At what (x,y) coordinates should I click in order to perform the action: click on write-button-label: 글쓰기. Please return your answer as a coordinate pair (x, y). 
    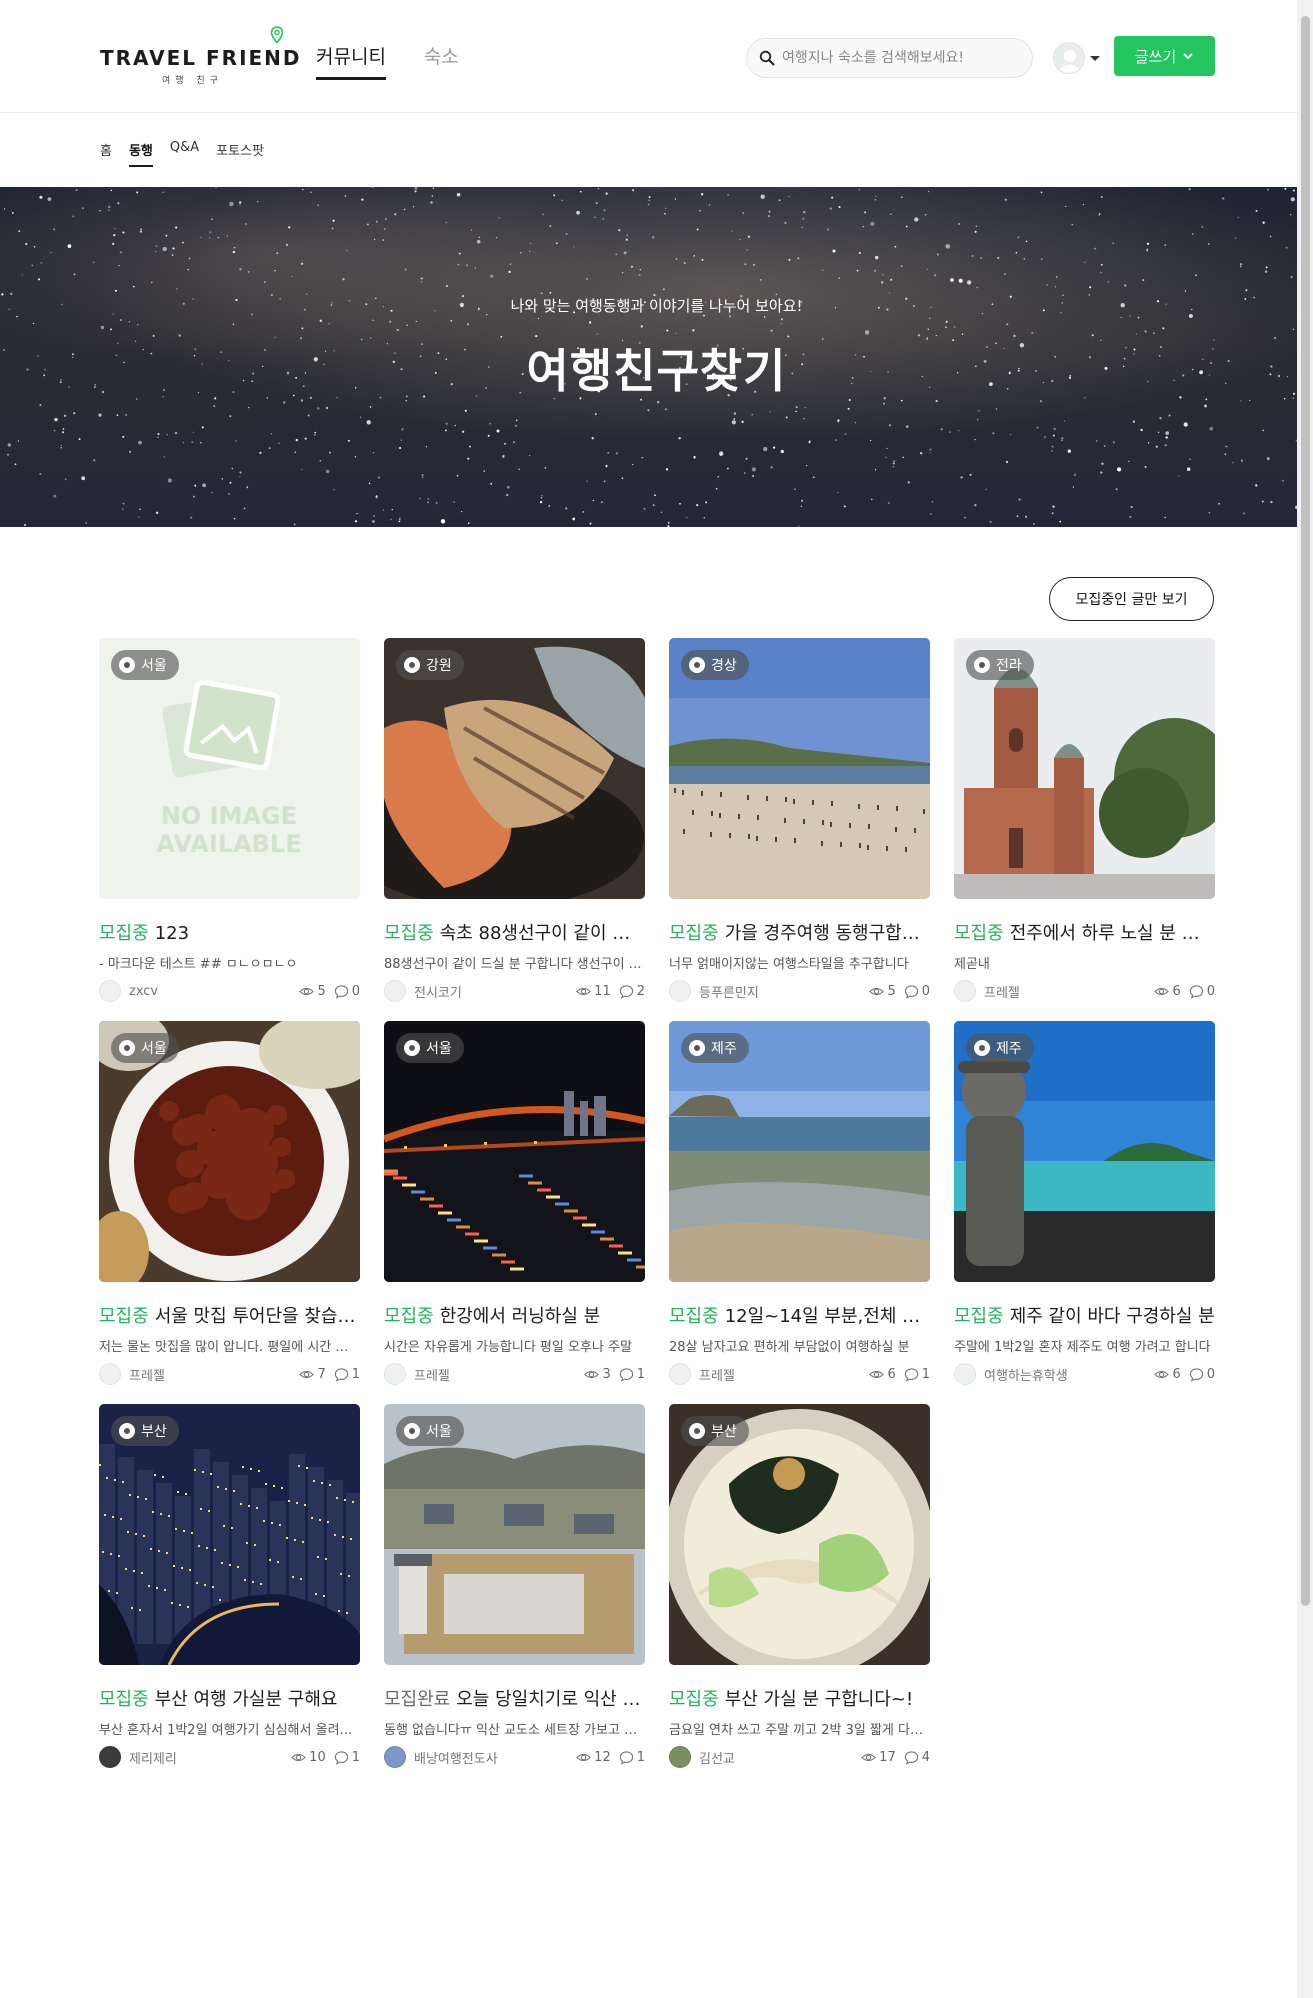
    Looking at the image, I should click on (1155, 56).